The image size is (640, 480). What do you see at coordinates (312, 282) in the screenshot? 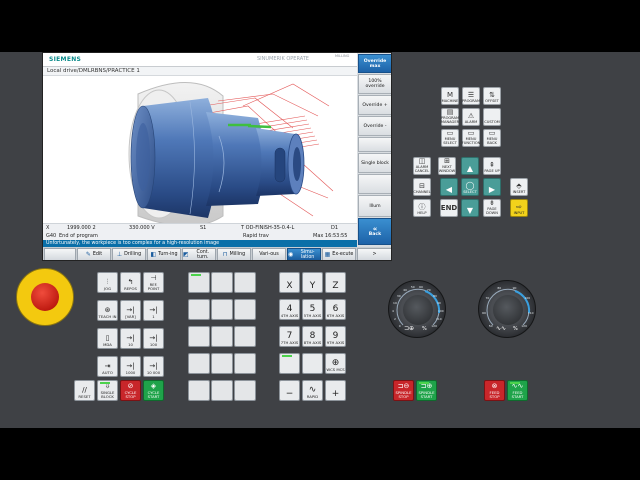
I see `y-key: Y` at bounding box center [312, 282].